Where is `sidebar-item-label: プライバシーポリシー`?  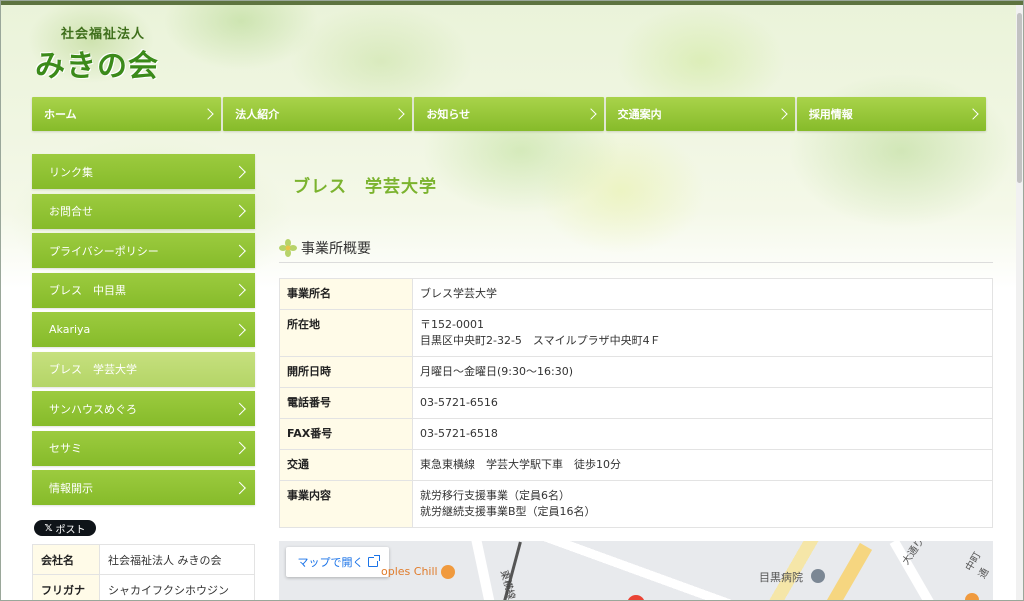
sidebar-item-label: プライバシーポリシー is located at coordinates (104, 251).